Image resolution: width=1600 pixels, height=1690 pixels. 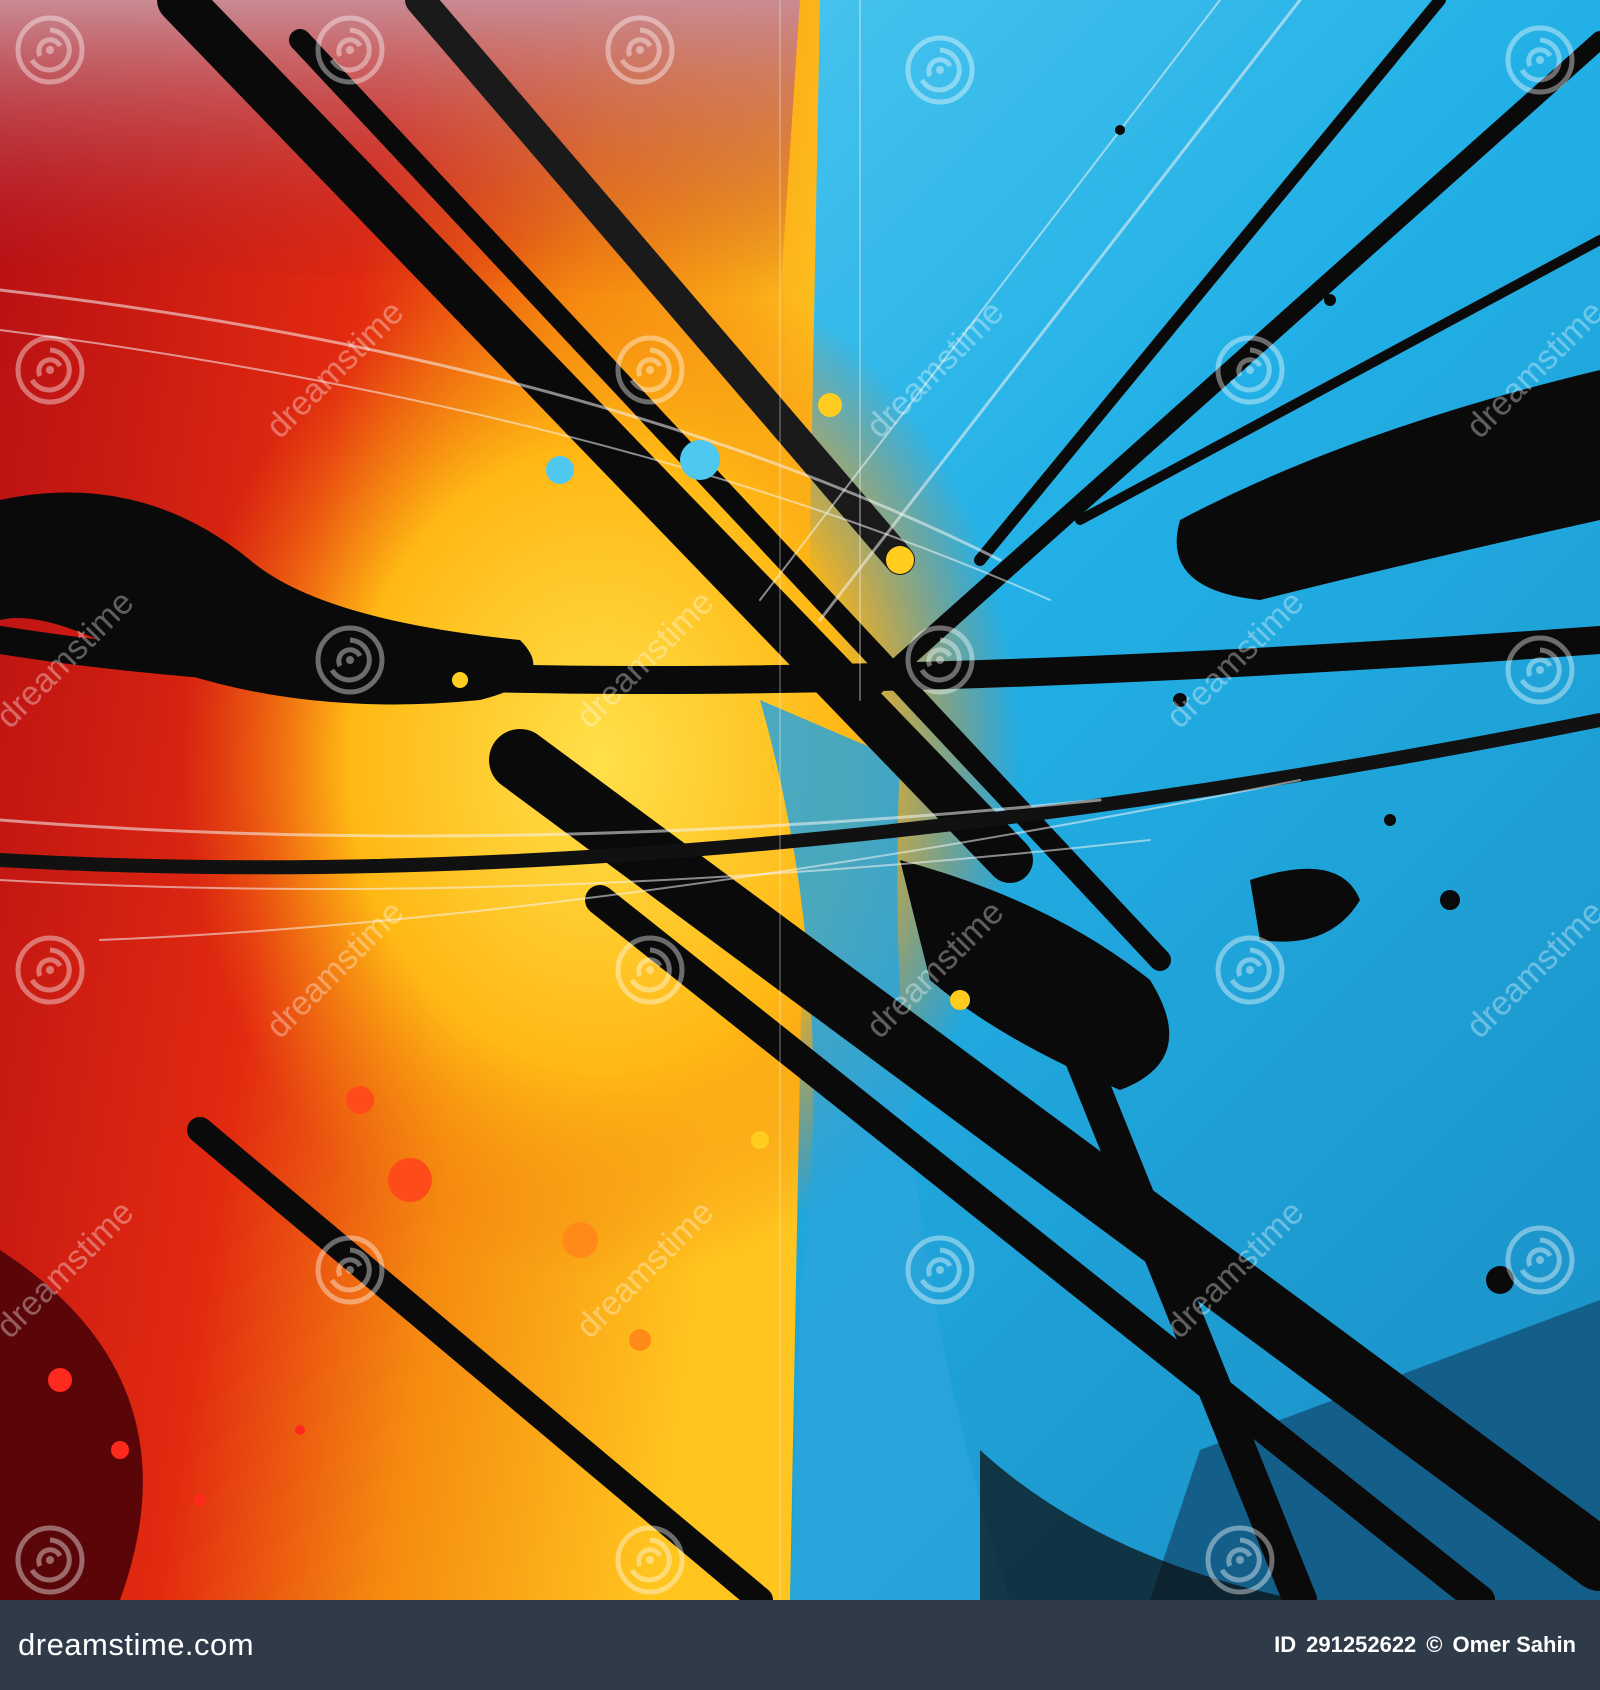 I want to click on image-credit: ID 291252622 © Omer Sahin, so click(x=1425, y=1645).